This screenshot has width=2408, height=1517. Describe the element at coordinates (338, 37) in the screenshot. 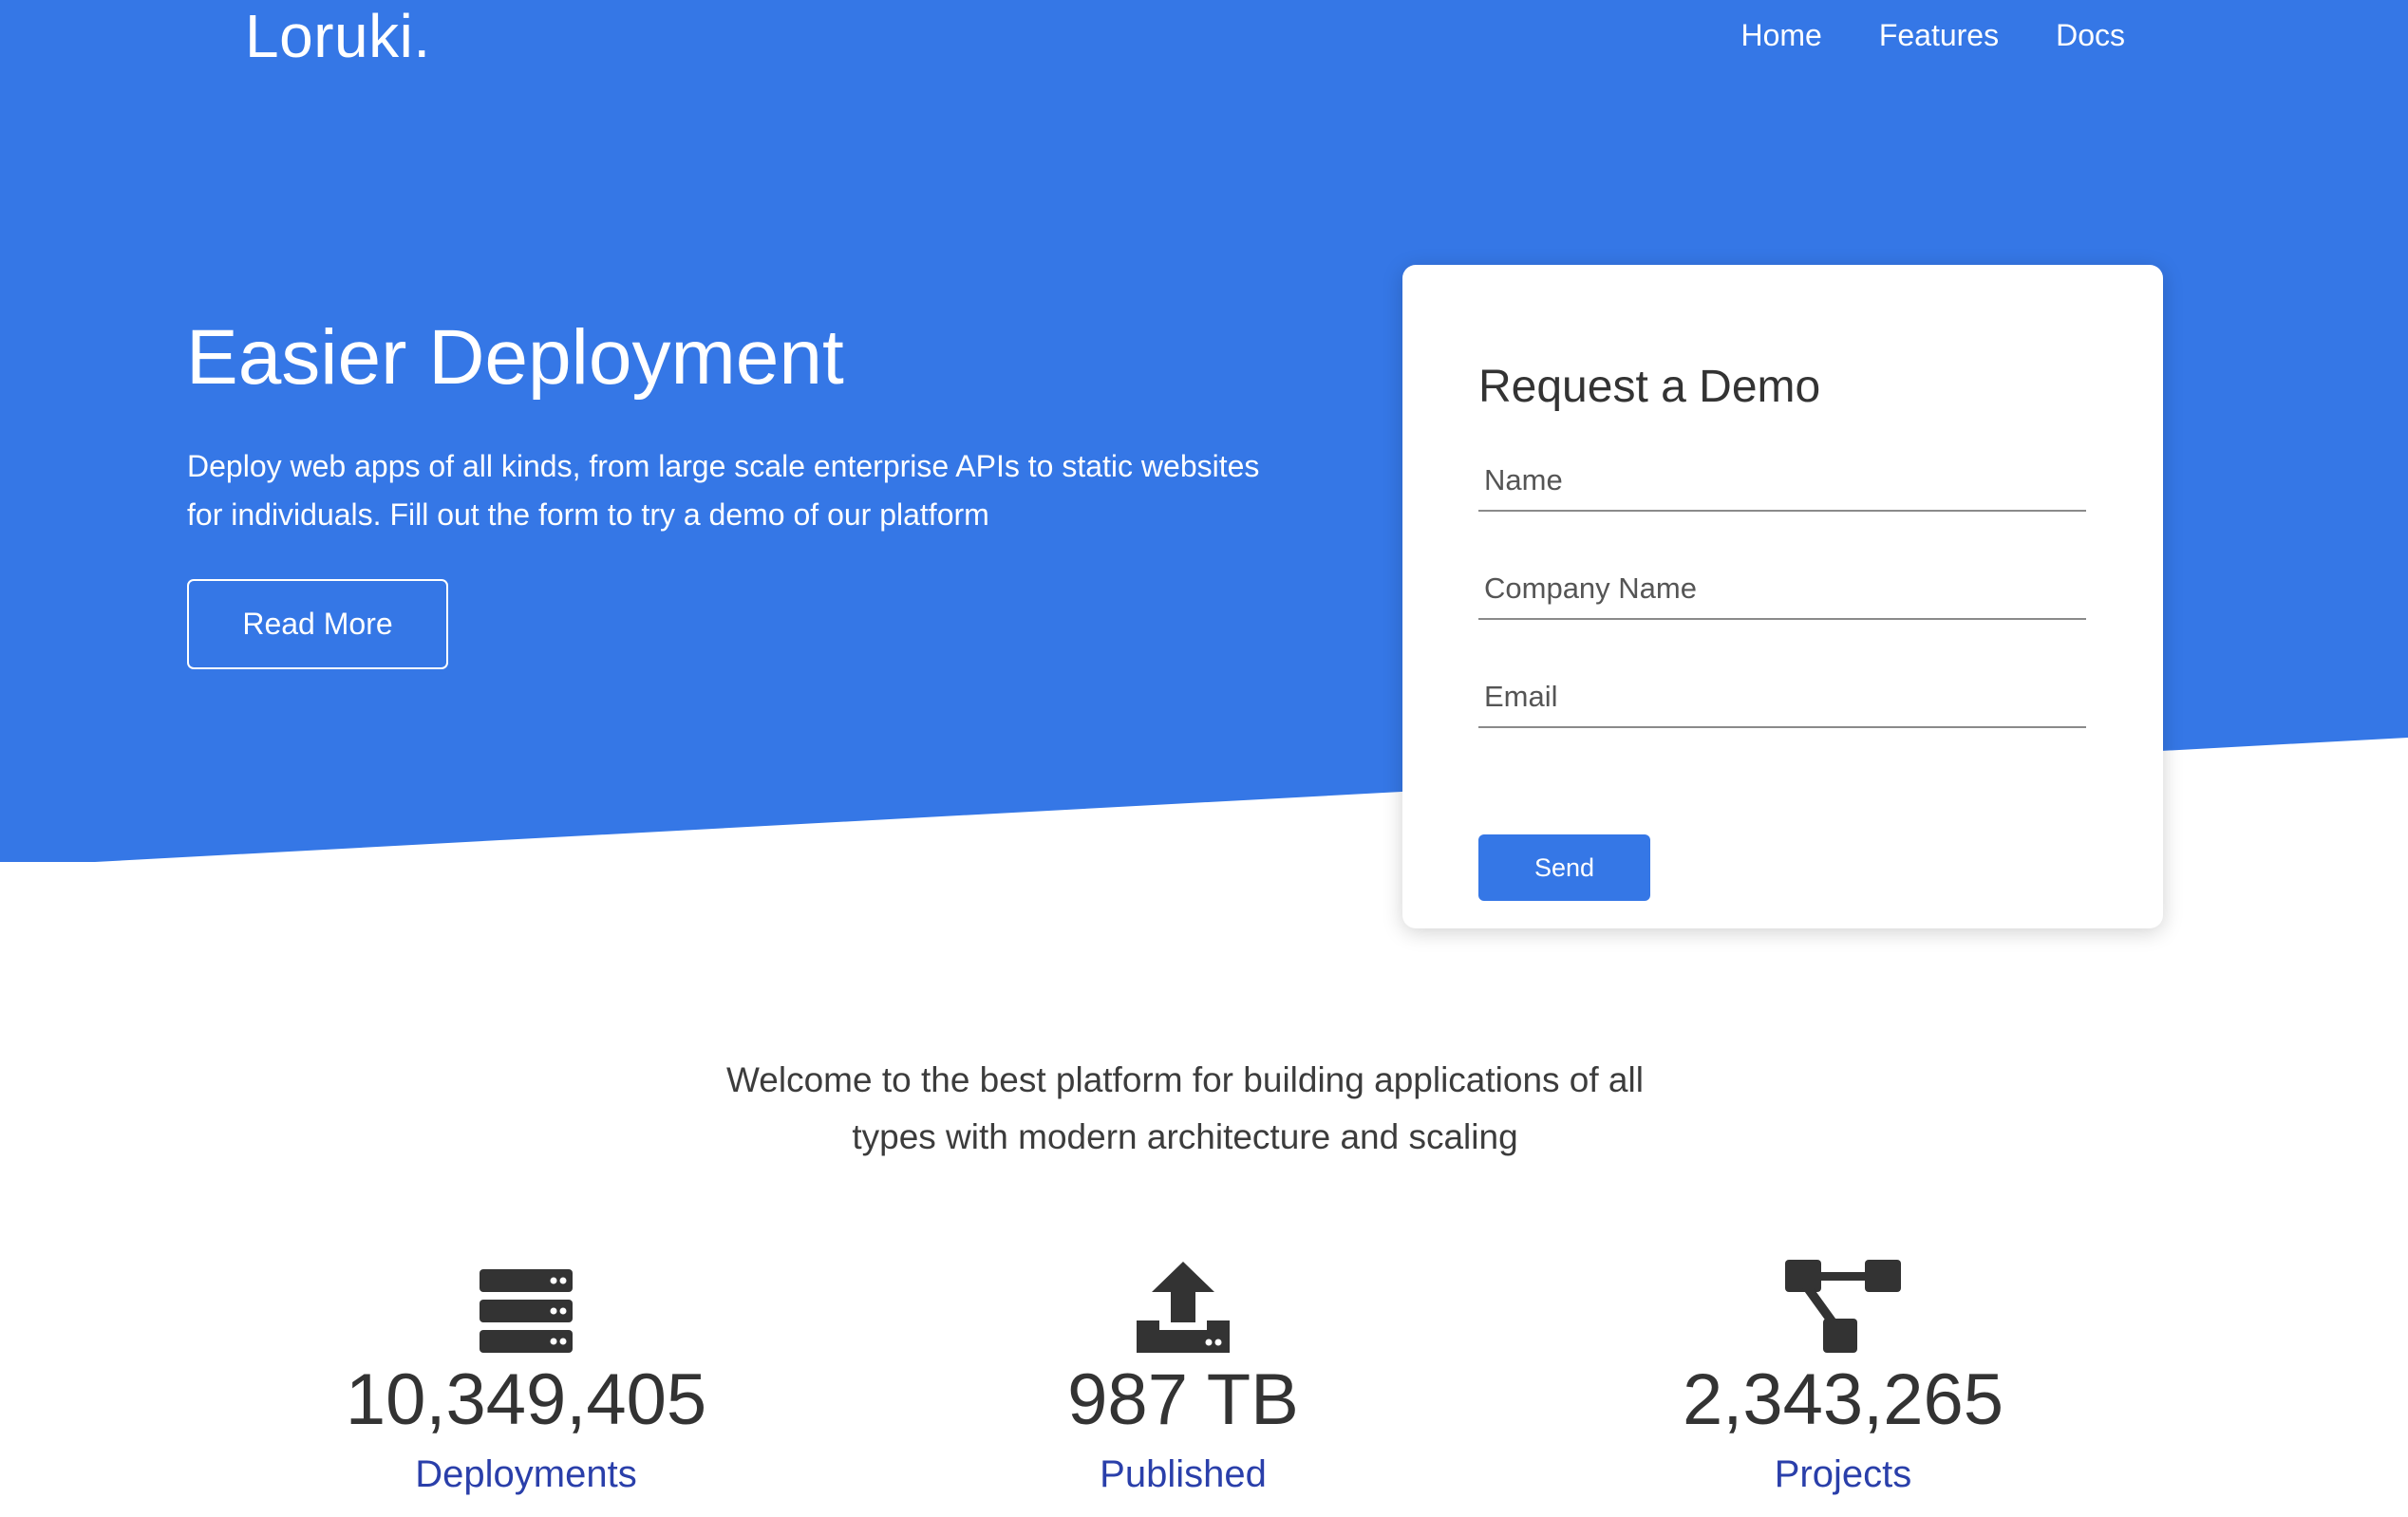

I see `brand-logo: Loruki.` at that location.